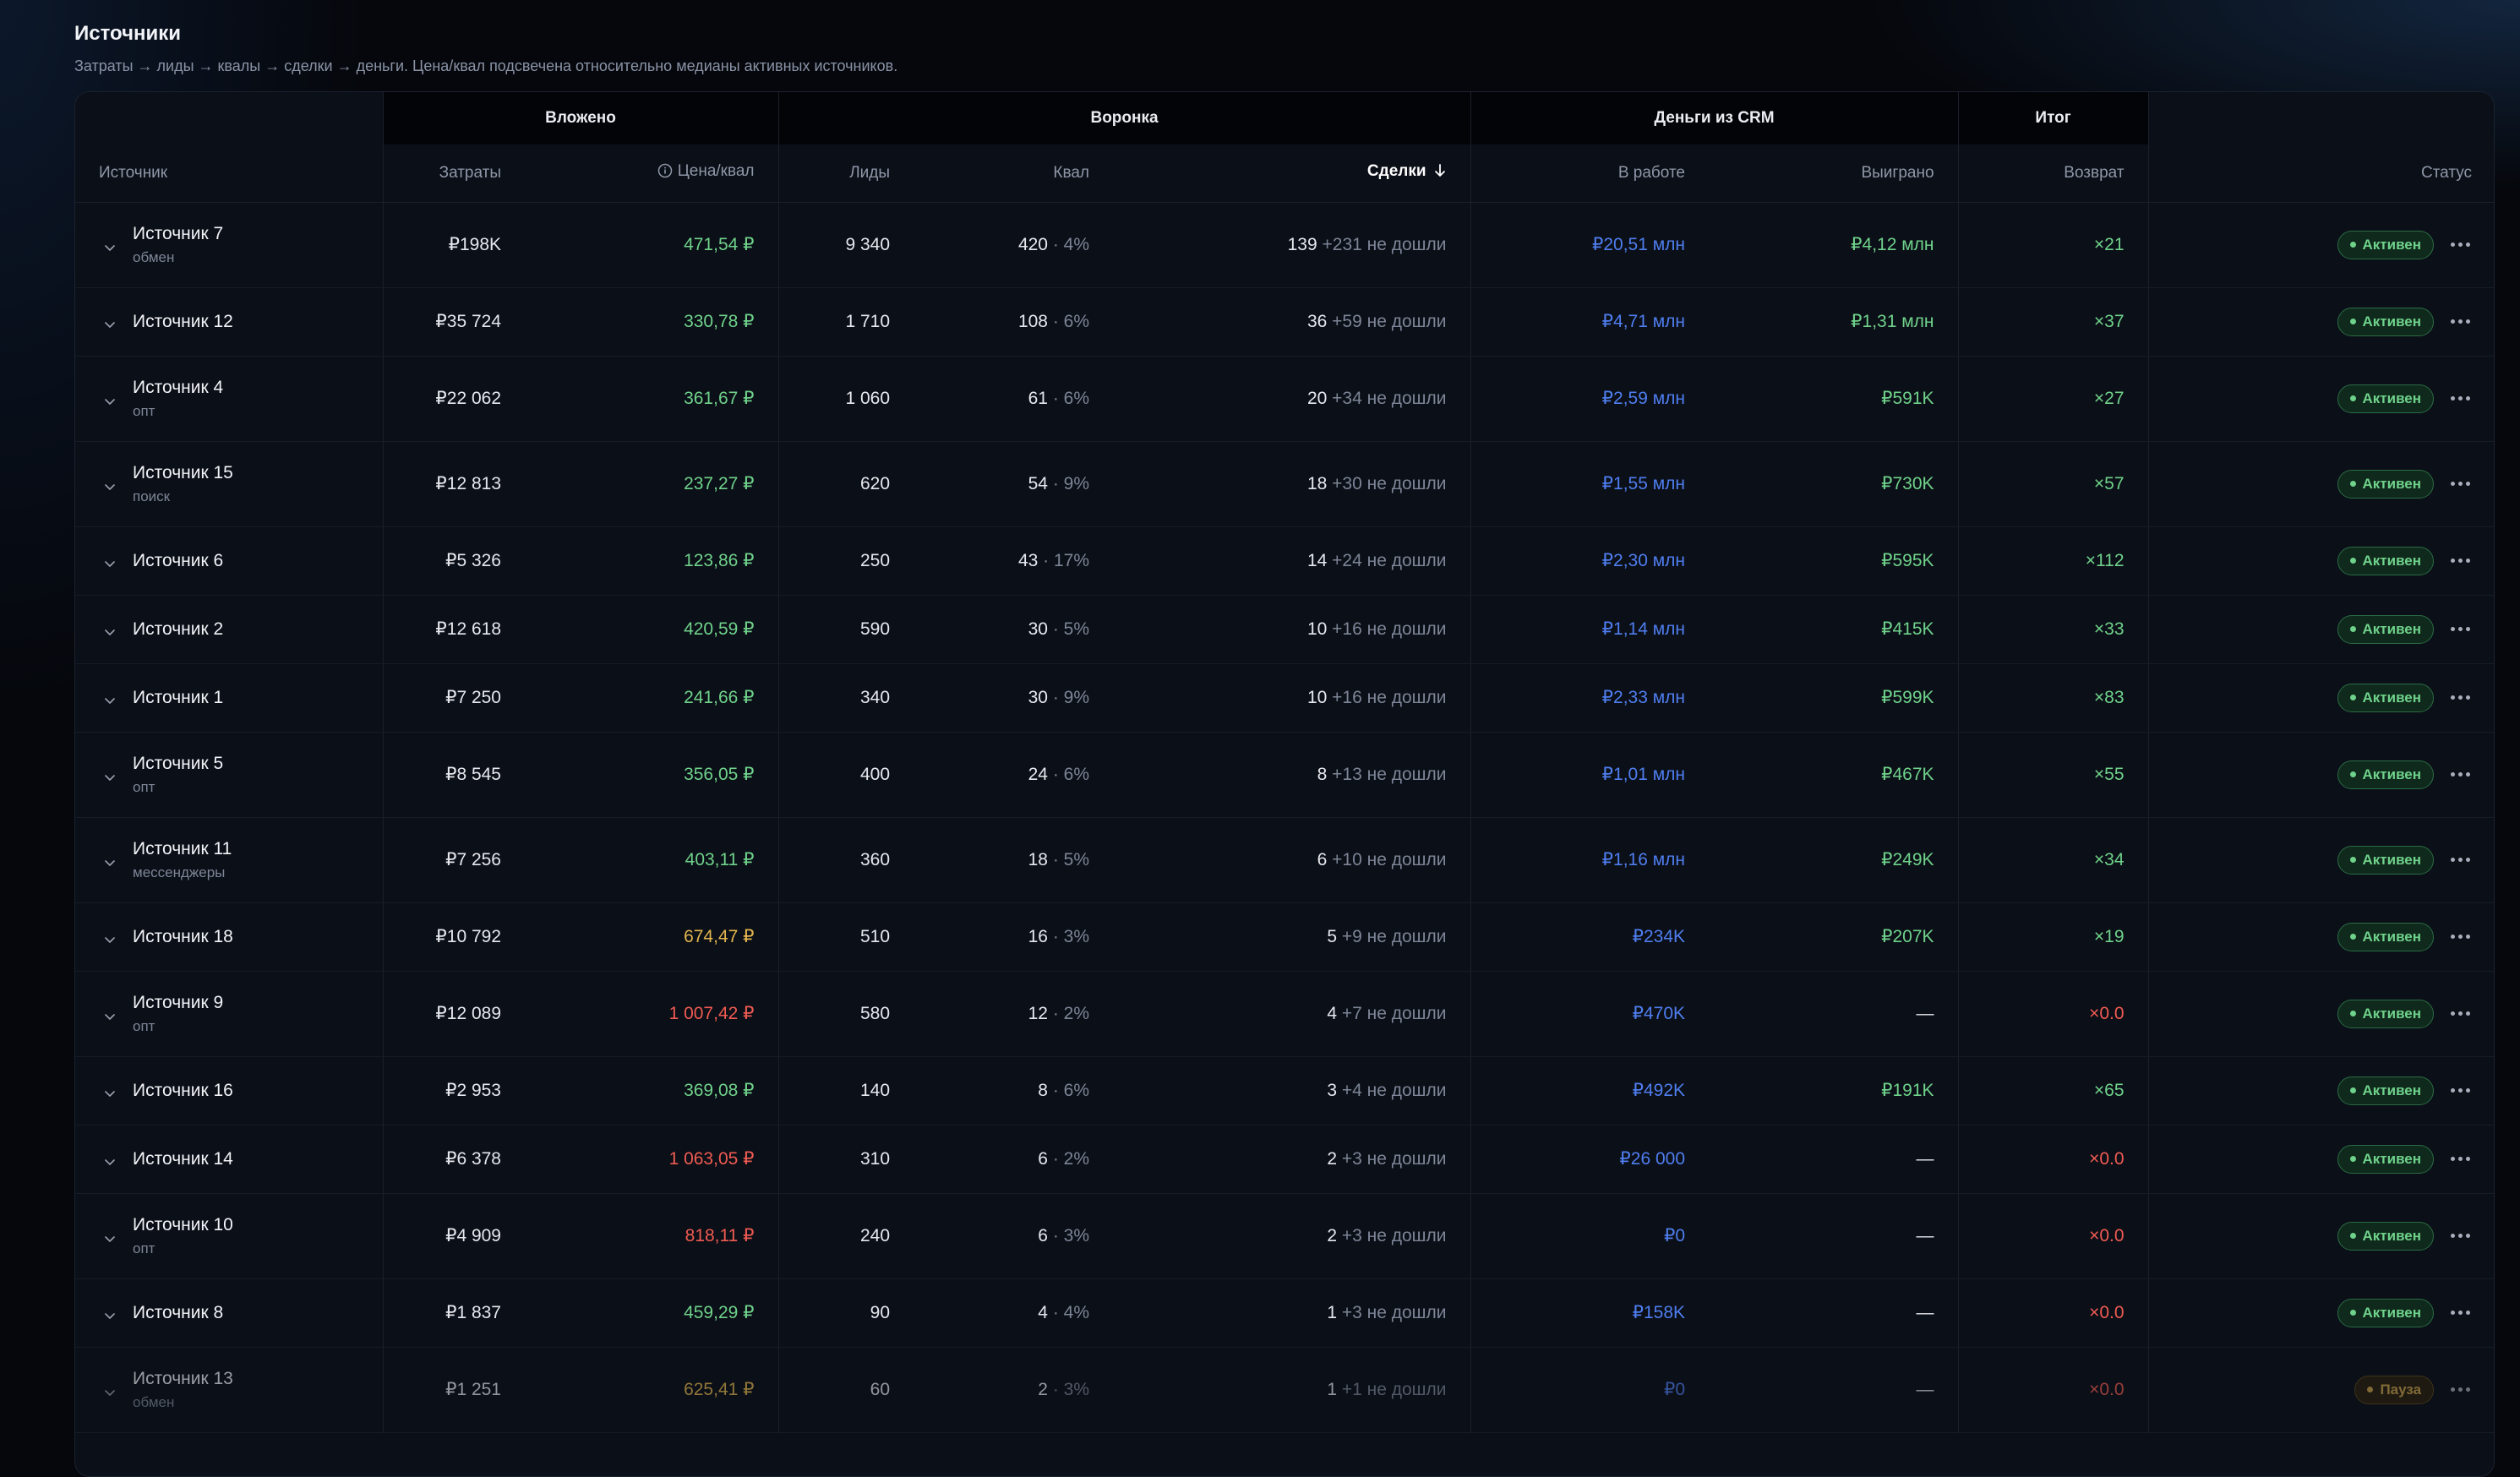 The height and width of the screenshot is (1477, 2520). I want to click on source-name: Источник 2, so click(178, 629).